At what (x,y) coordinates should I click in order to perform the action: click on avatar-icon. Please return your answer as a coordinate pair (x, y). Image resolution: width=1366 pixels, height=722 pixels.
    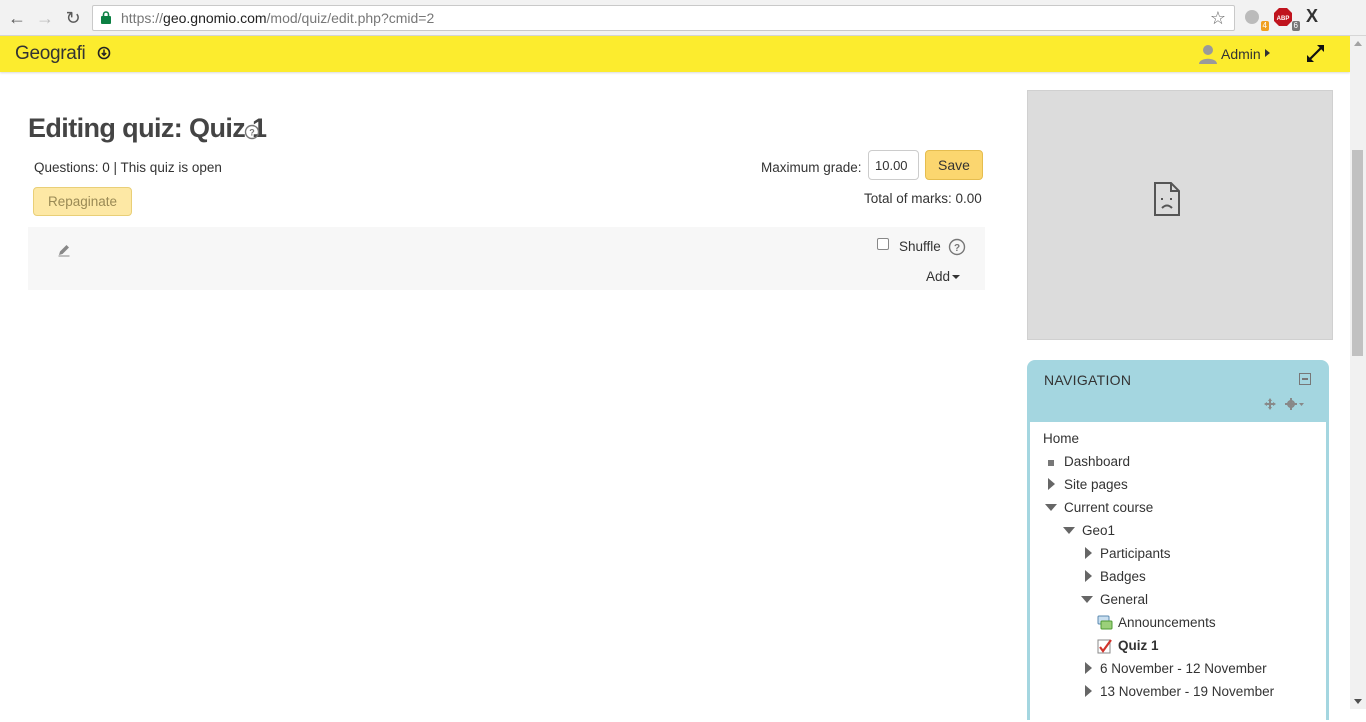
    Looking at the image, I should click on (1208, 54).